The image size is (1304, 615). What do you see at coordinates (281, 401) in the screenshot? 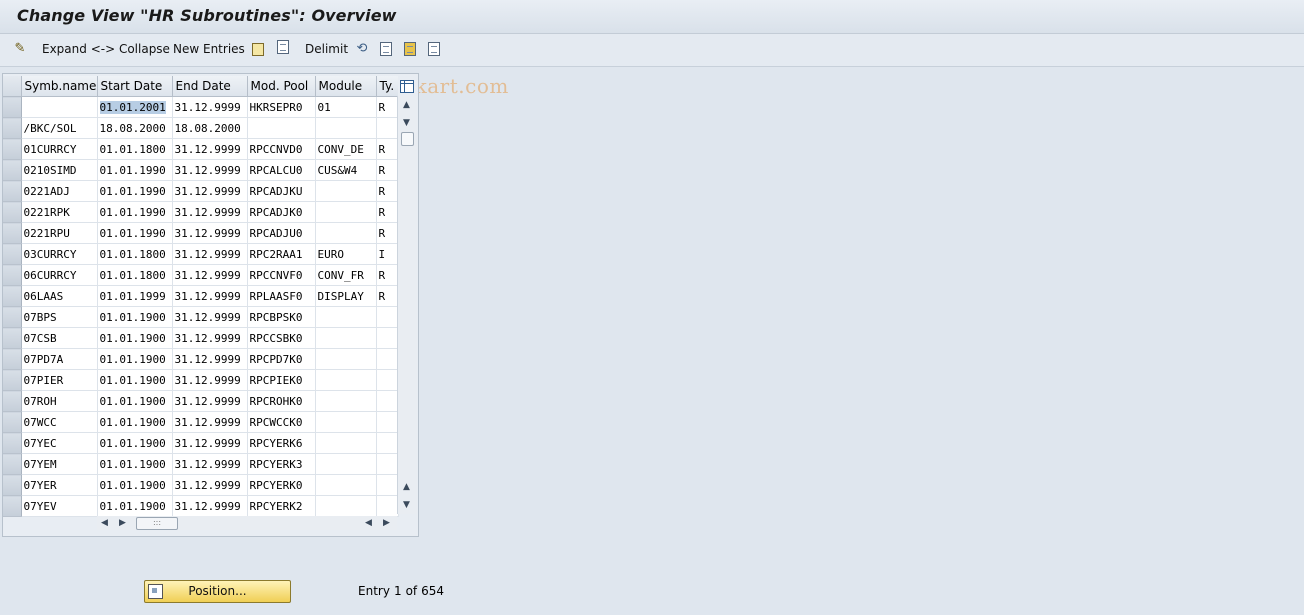
I see `cell-mod-pool: RPCROHK0` at bounding box center [281, 401].